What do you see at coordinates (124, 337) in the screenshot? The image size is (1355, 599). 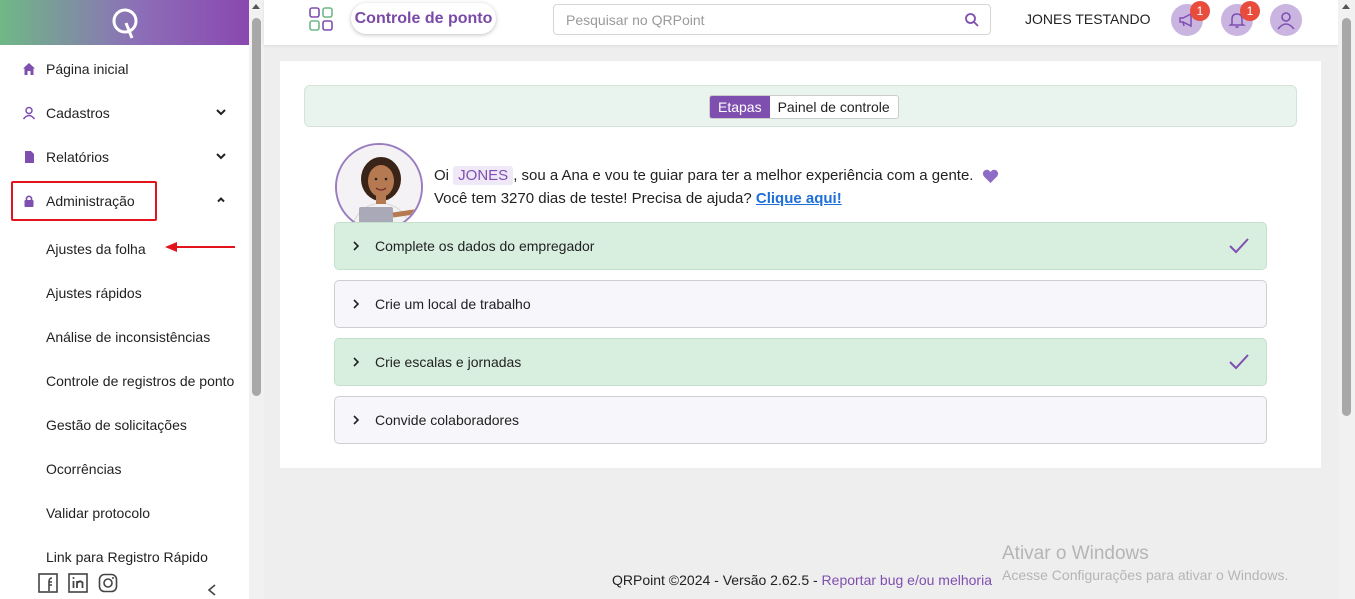 I see `submenu-item-analise: Análise de inconsistências` at bounding box center [124, 337].